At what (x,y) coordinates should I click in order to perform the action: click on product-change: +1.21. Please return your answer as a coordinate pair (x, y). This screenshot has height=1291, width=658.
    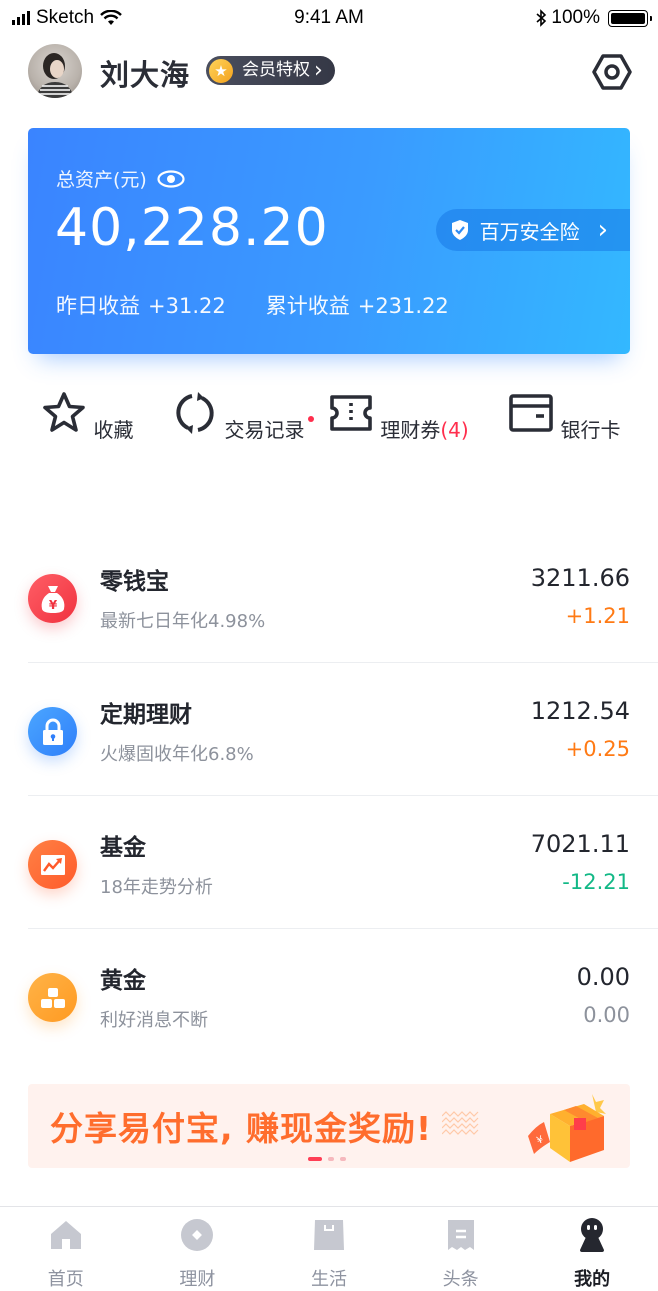
    Looking at the image, I should click on (597, 616).